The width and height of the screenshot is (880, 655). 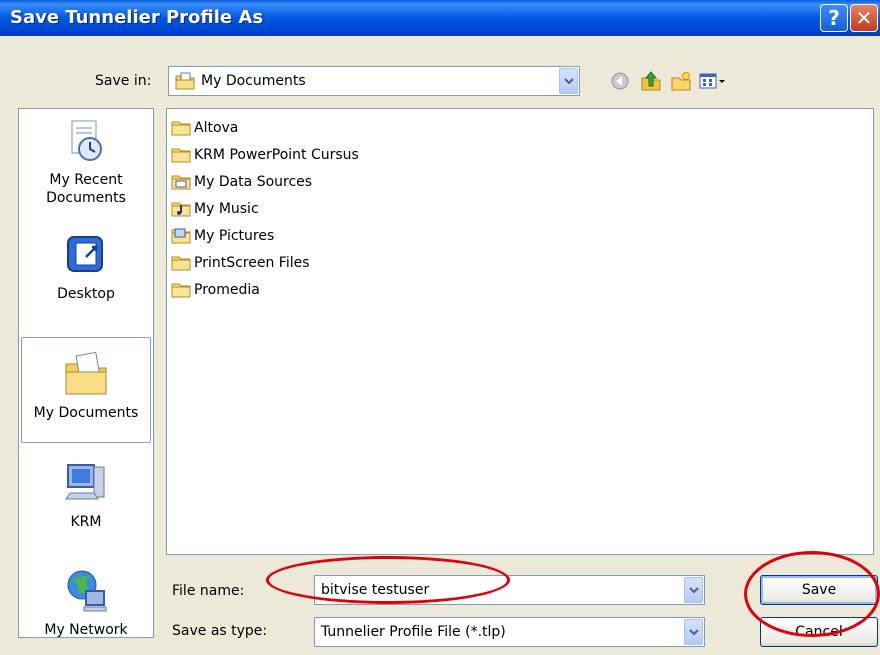 I want to click on place-label-my-documents: My Documents, so click(x=86, y=413).